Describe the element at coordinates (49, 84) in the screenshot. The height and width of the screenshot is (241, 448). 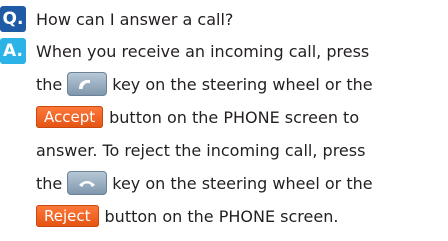
I see `answer-line-2-pre: the` at that location.